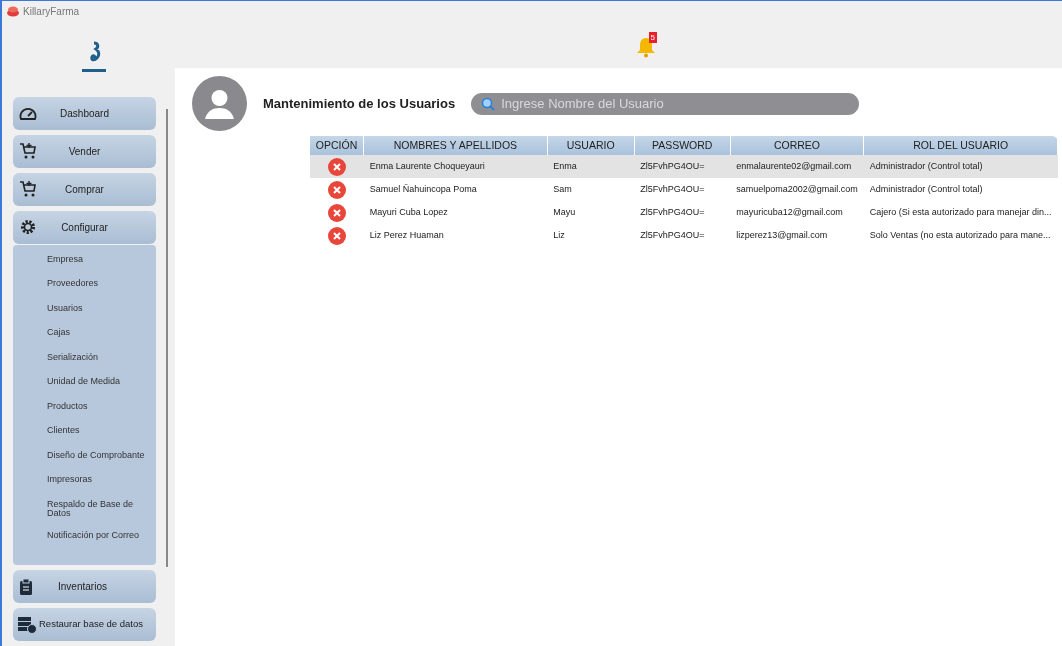 Image resolution: width=1062 pixels, height=646 pixels. What do you see at coordinates (13, 11) in the screenshot?
I see `app-logo-icon` at bounding box center [13, 11].